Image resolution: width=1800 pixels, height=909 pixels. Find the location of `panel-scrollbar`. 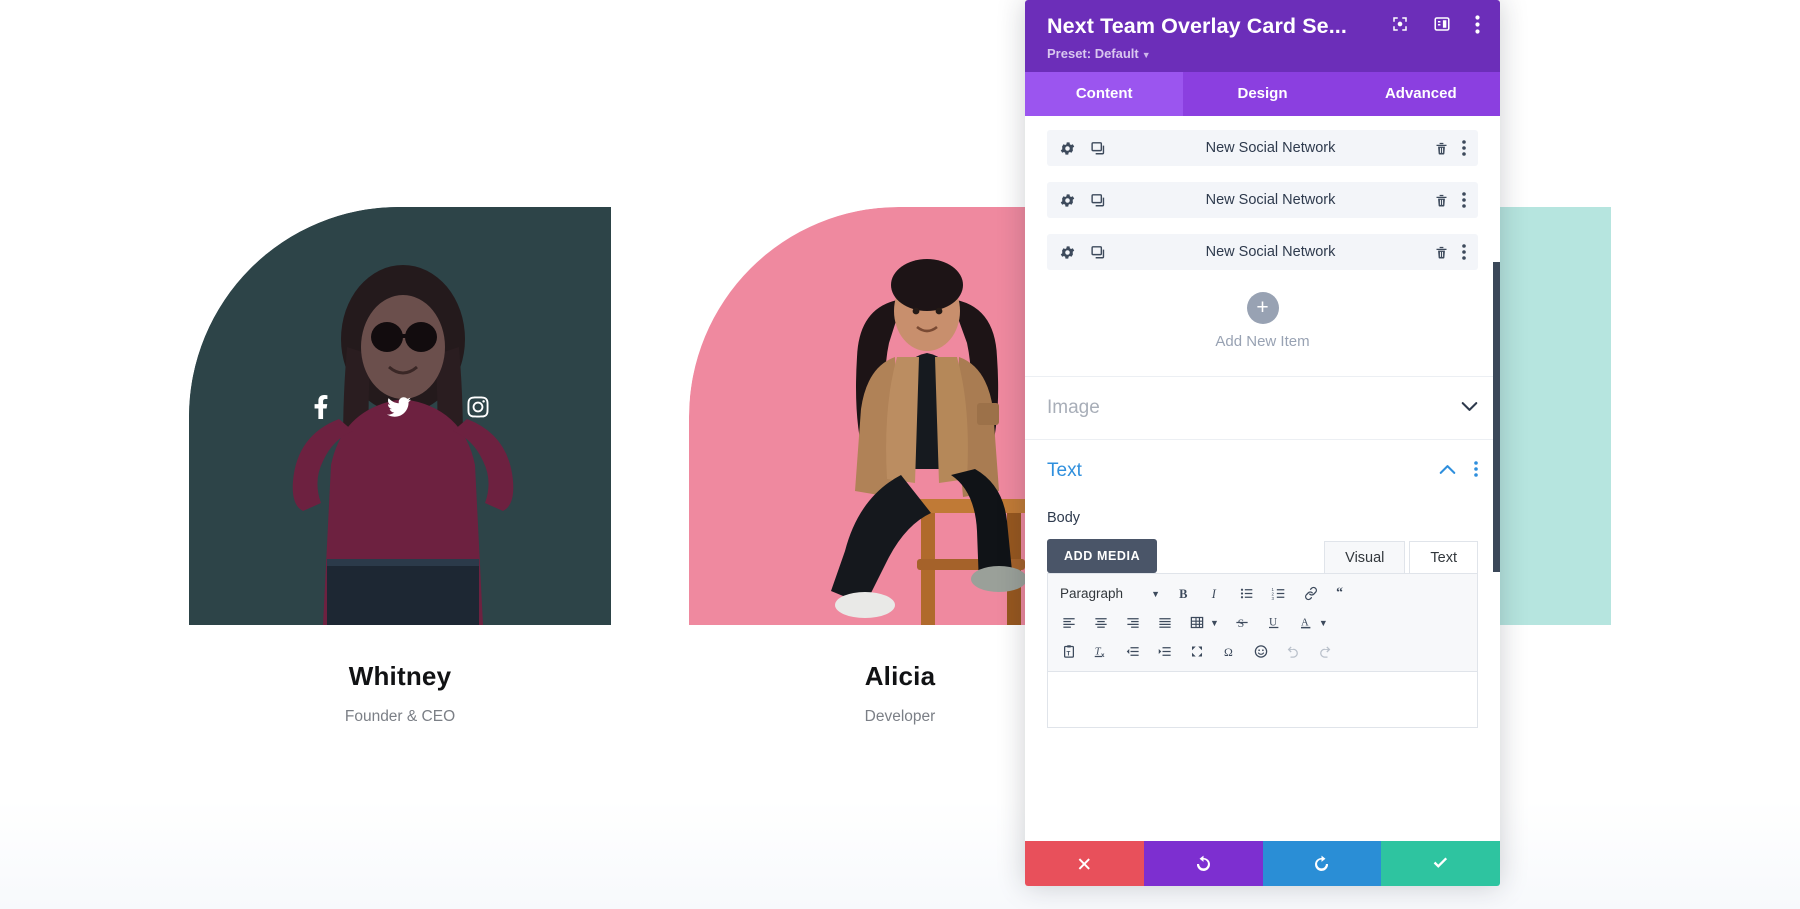

panel-scrollbar is located at coordinates (1496, 417).